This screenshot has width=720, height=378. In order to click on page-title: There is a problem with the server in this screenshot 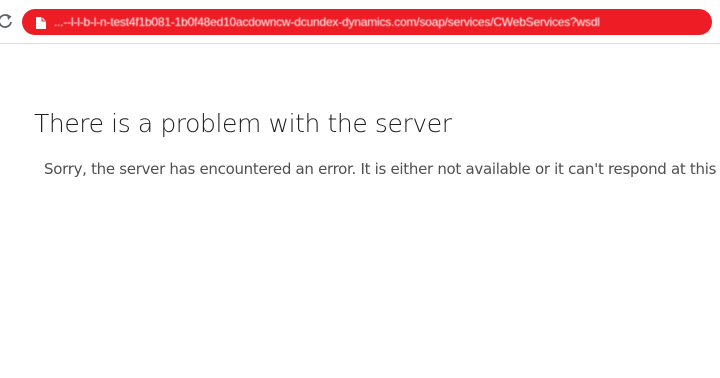, I will do `click(243, 123)`.